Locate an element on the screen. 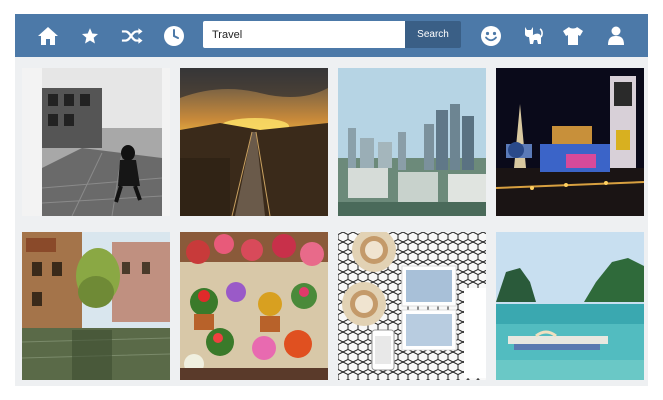  sunset-road-photo is located at coordinates (254, 142).